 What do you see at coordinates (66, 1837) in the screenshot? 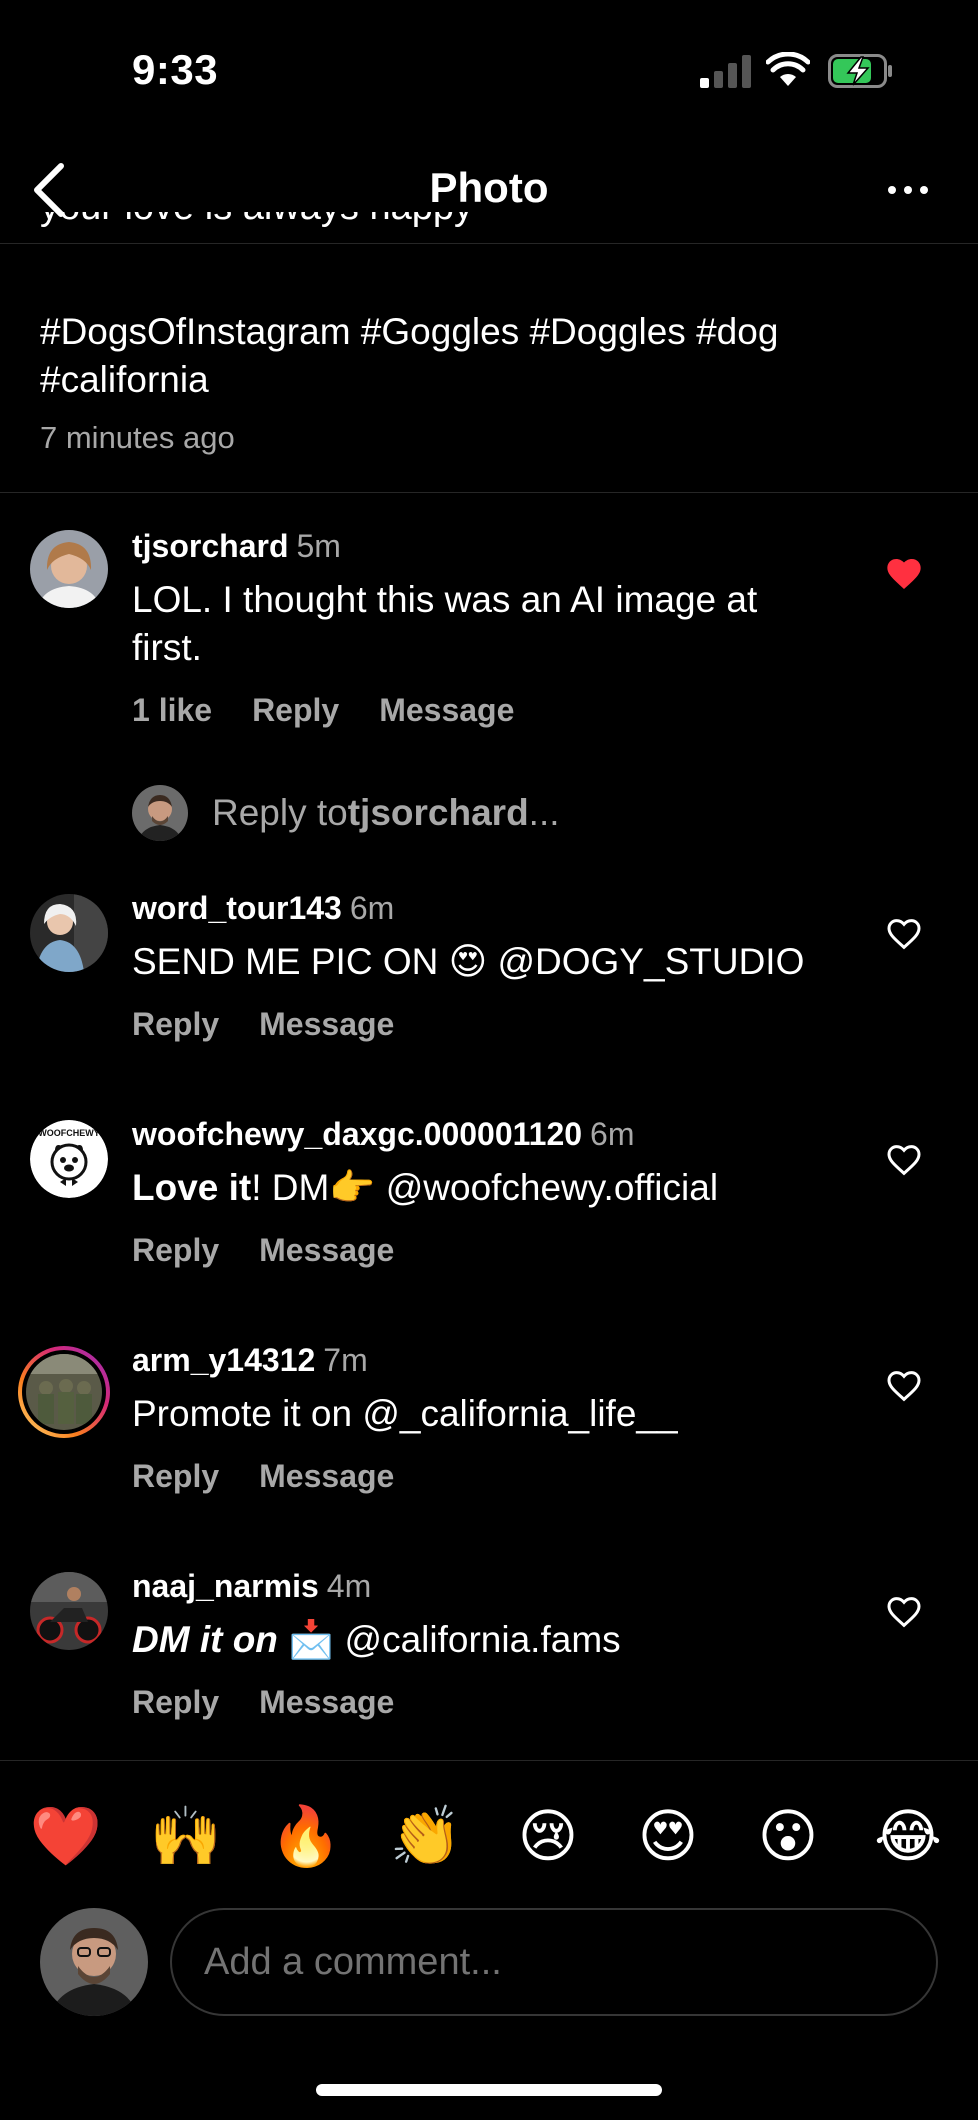
I see `red-heart-emoji-button: ❤️` at bounding box center [66, 1837].